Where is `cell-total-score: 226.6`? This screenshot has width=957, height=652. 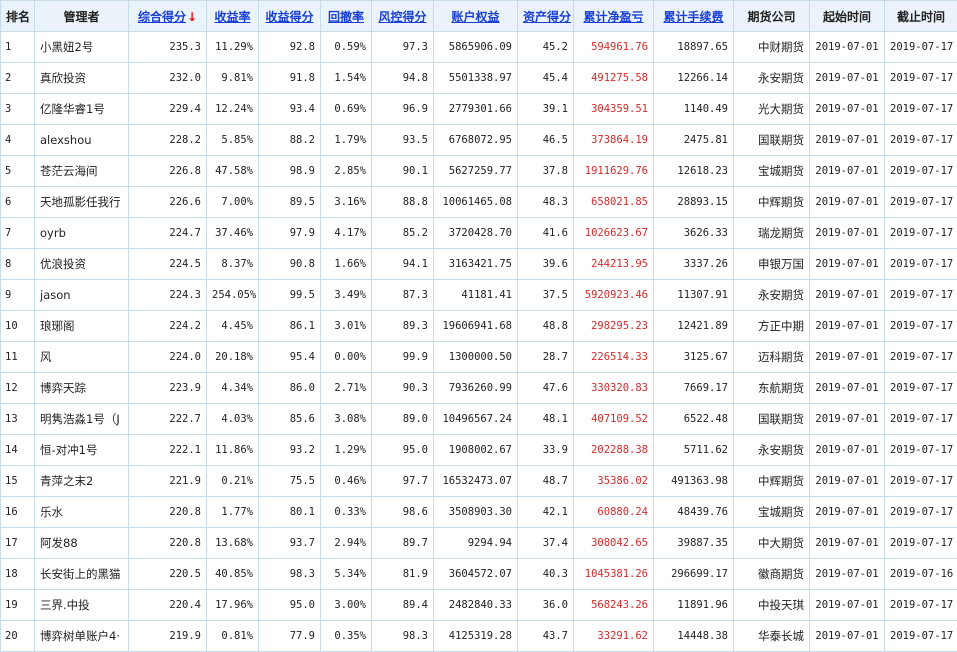
cell-total-score: 226.6 is located at coordinates (168, 202).